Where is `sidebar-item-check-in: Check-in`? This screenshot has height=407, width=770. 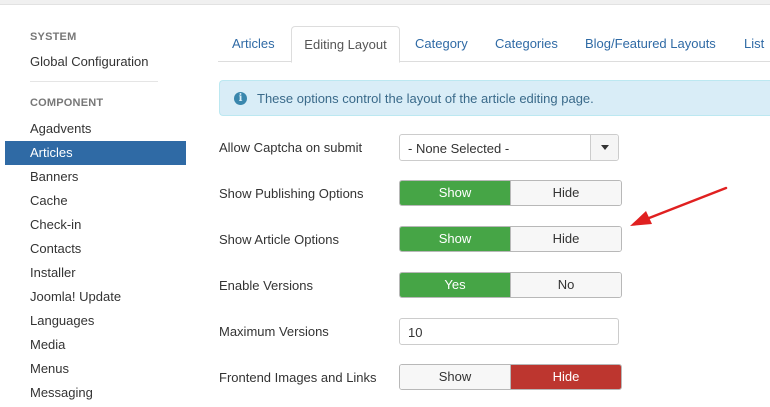
sidebar-item-check-in: Check-in is located at coordinates (95, 225).